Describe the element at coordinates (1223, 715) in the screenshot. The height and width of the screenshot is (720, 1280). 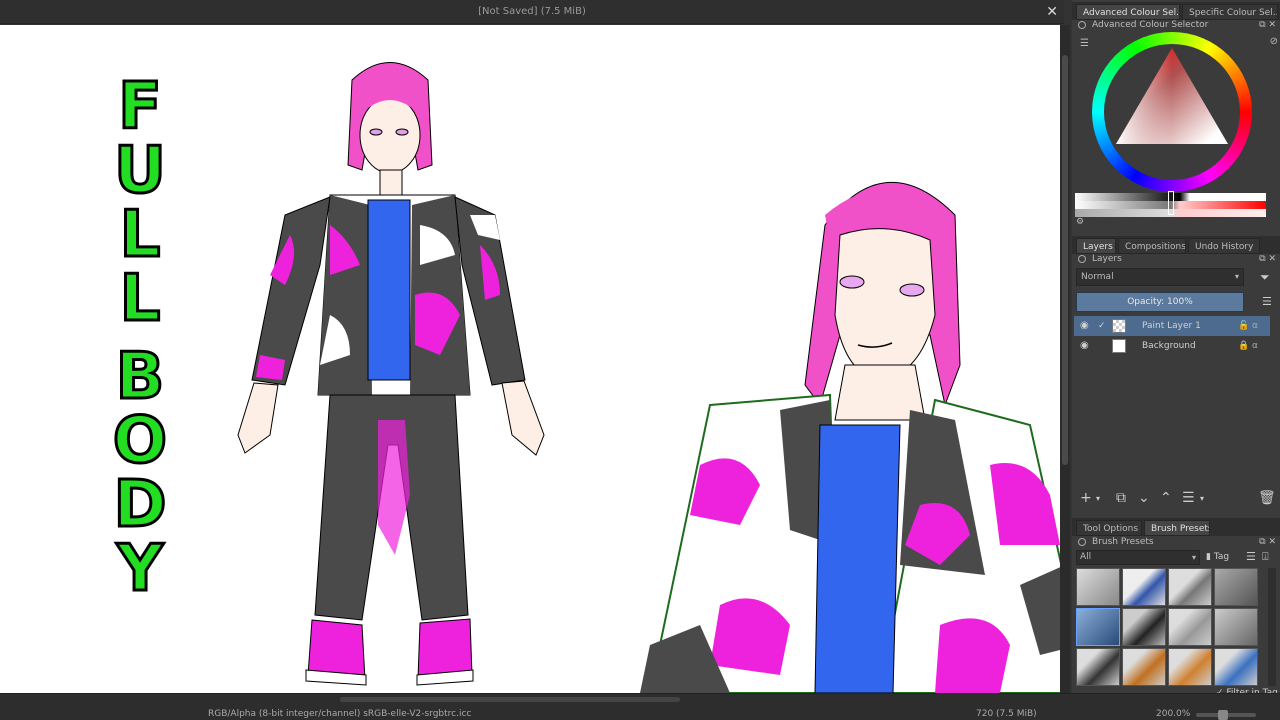
I see `zoom-slider-knob` at that location.